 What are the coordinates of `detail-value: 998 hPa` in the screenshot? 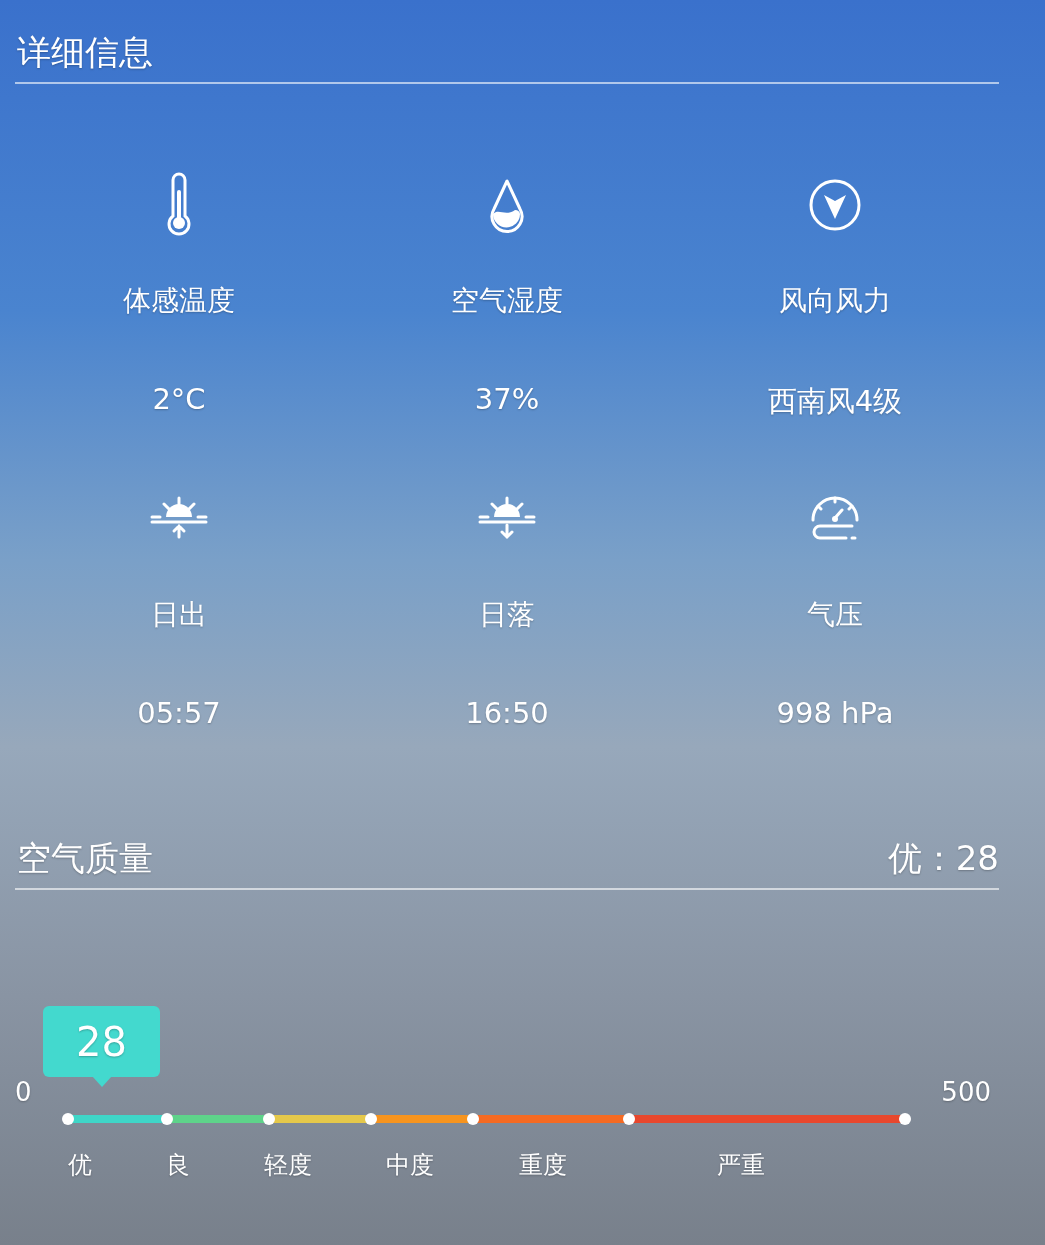 It's located at (835, 713).